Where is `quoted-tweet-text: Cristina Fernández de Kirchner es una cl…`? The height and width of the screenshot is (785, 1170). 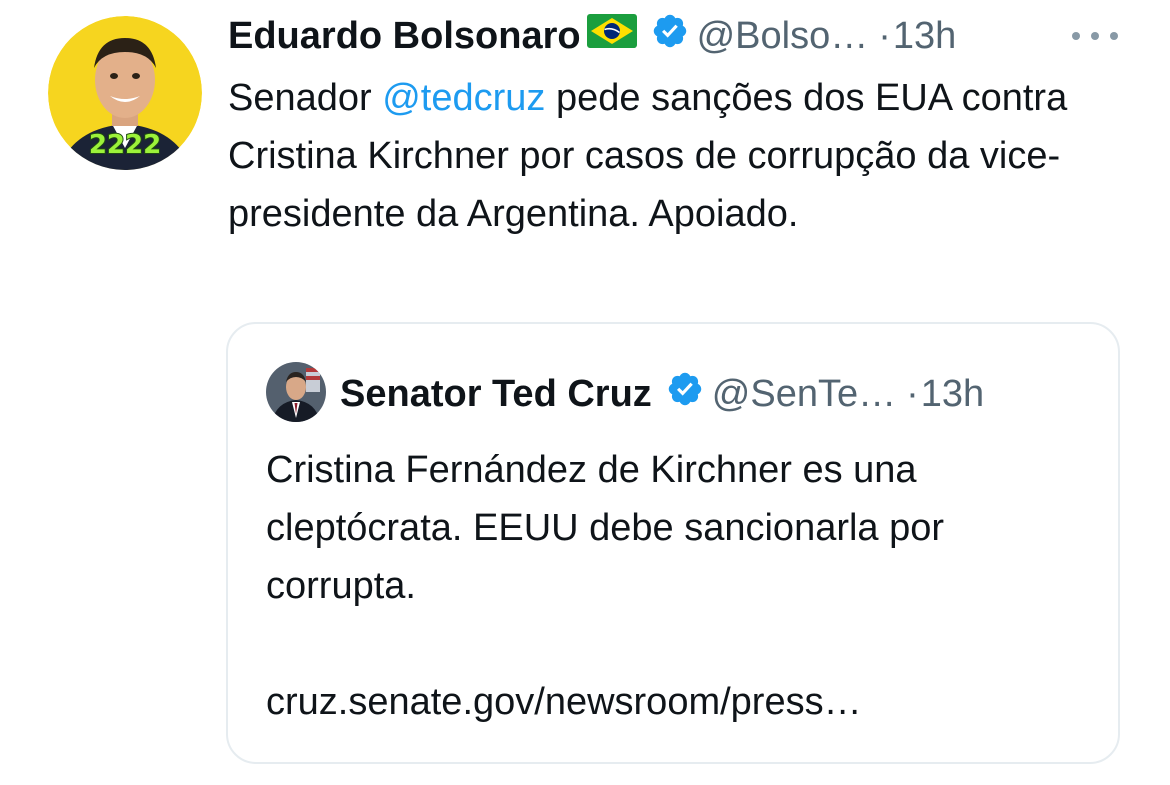
quoted-tweet-text: Cristina Fernández de Kirchner es una cl… is located at coordinates (605, 528).